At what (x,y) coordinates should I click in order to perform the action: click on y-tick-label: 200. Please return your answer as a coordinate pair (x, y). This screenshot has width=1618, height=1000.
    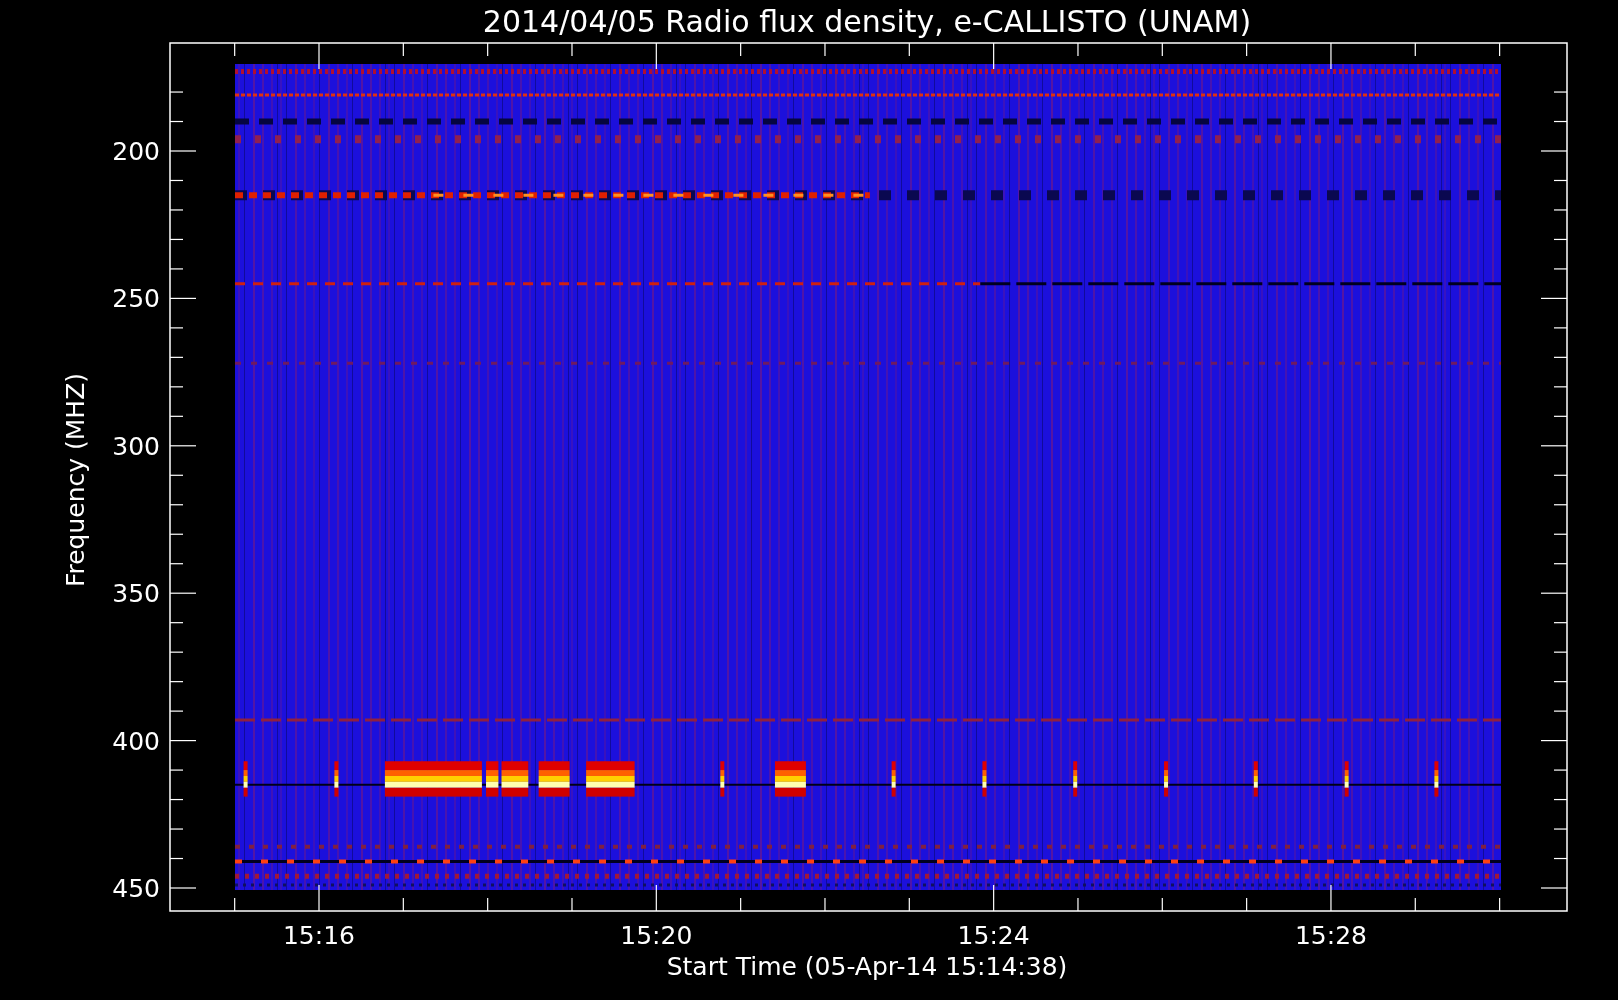
    Looking at the image, I should click on (136, 151).